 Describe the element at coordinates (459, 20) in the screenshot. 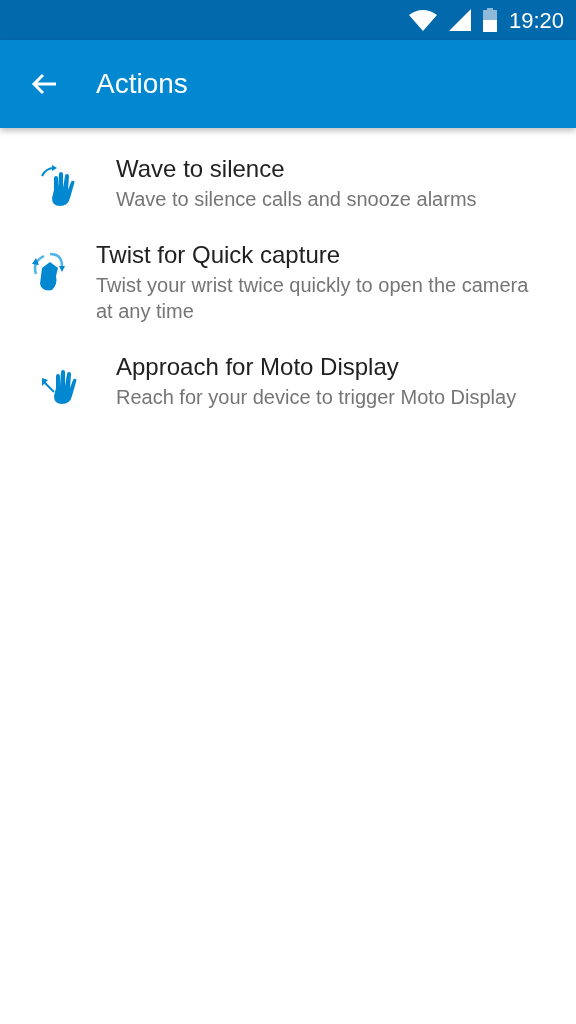

I see `signal-icon` at that location.